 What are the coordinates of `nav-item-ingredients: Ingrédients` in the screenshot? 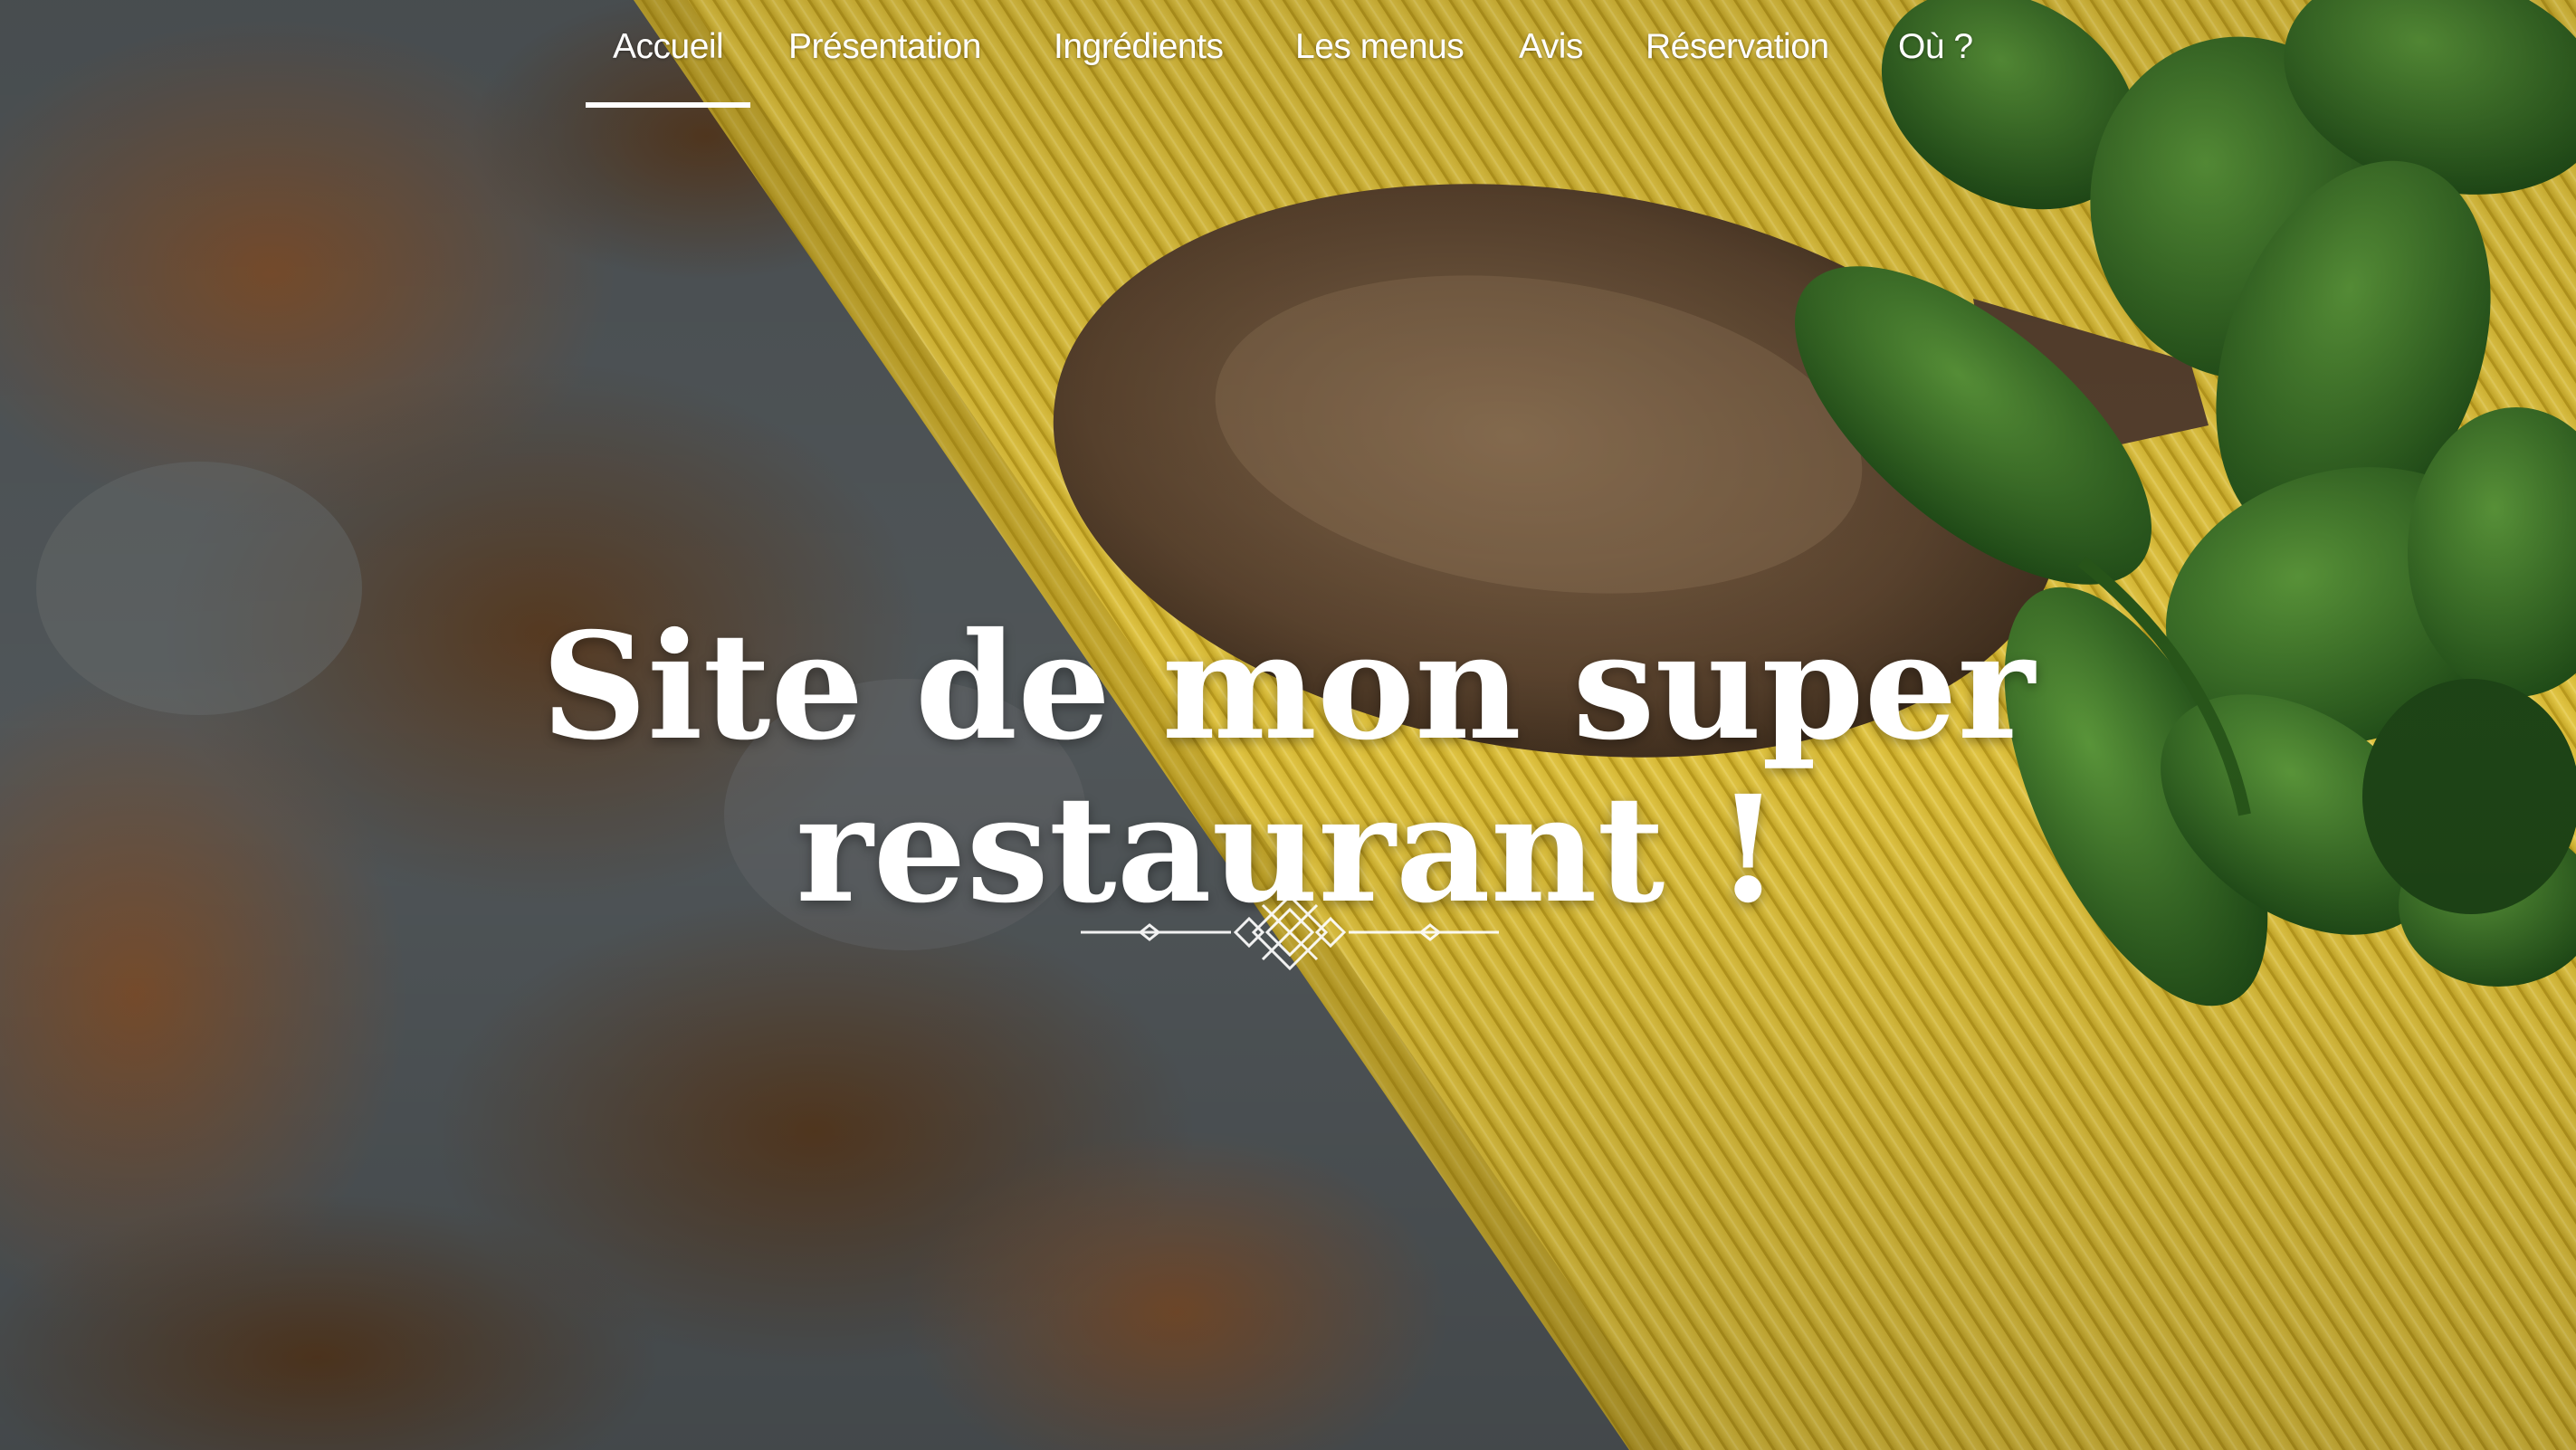 It's located at (1139, 68).